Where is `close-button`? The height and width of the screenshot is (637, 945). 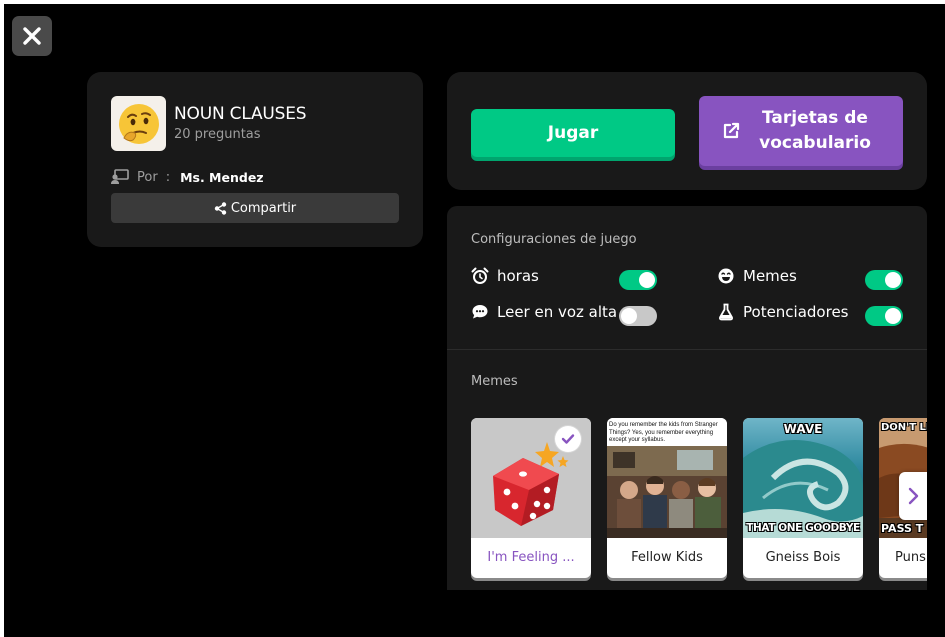 close-button is located at coordinates (32, 36).